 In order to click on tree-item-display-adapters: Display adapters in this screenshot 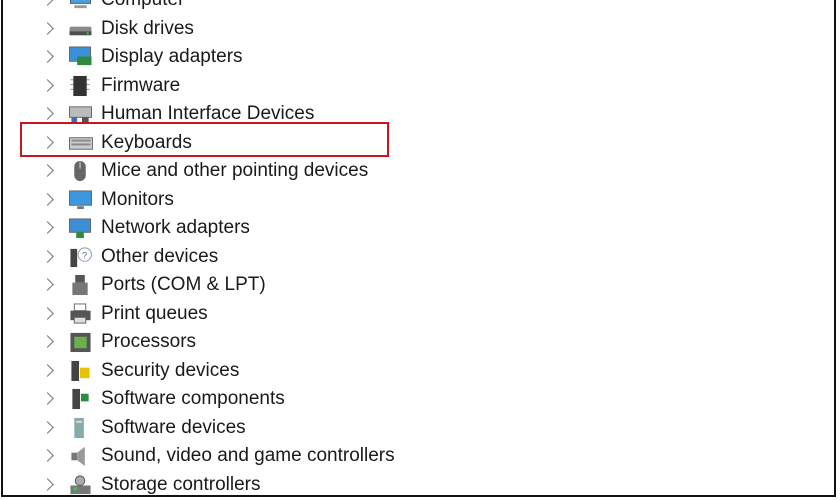, I will do `click(400, 58)`.